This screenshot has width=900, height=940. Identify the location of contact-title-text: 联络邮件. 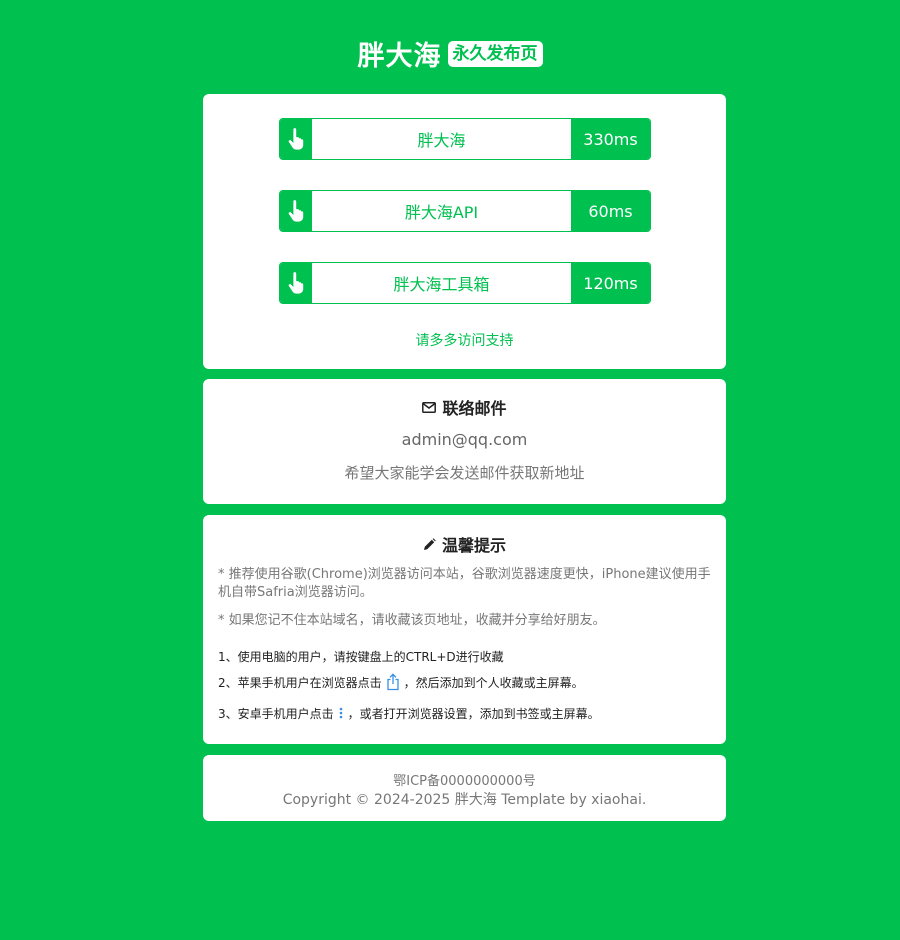
(474, 408).